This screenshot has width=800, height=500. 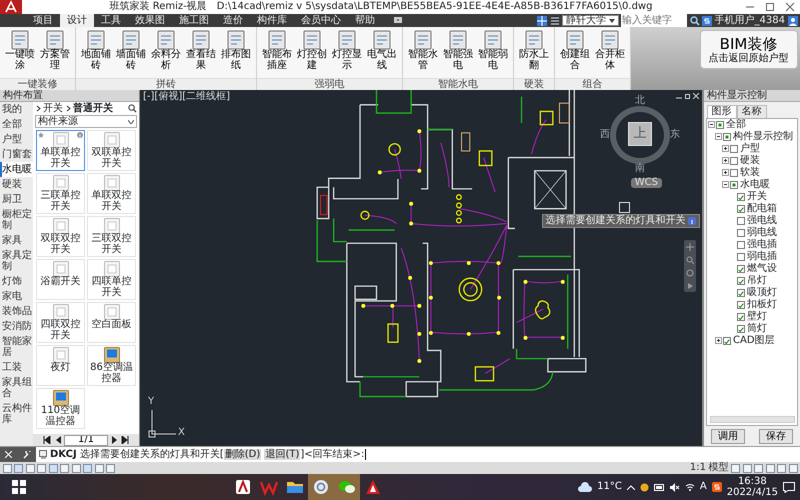 I want to click on speaker-muted-icon, so click(x=675, y=487).